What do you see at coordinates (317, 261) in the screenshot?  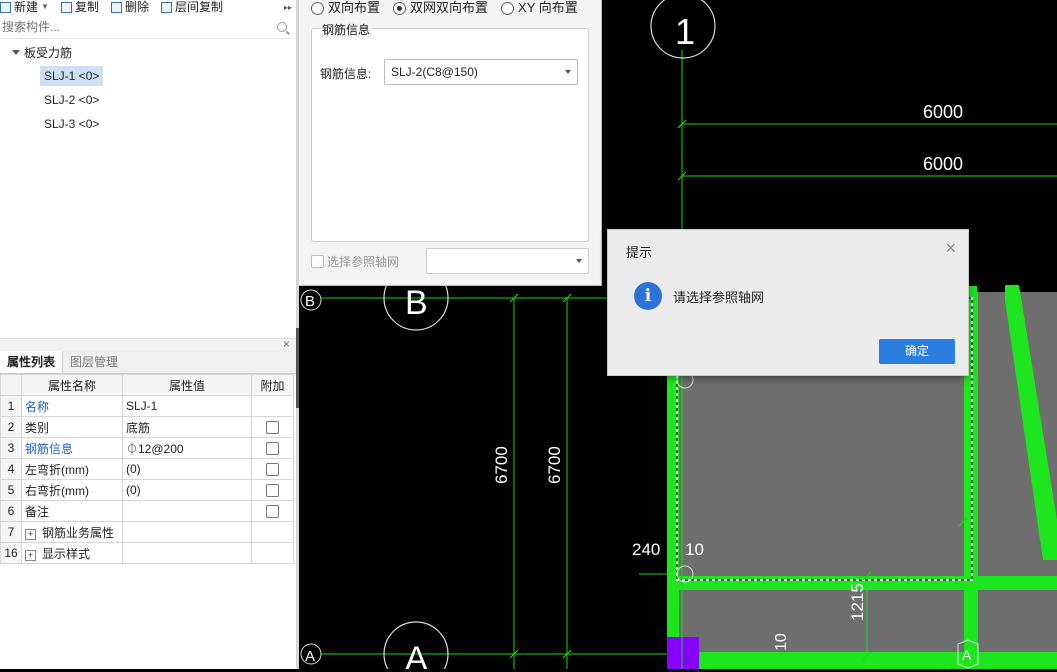 I see `checkbox-icon` at bounding box center [317, 261].